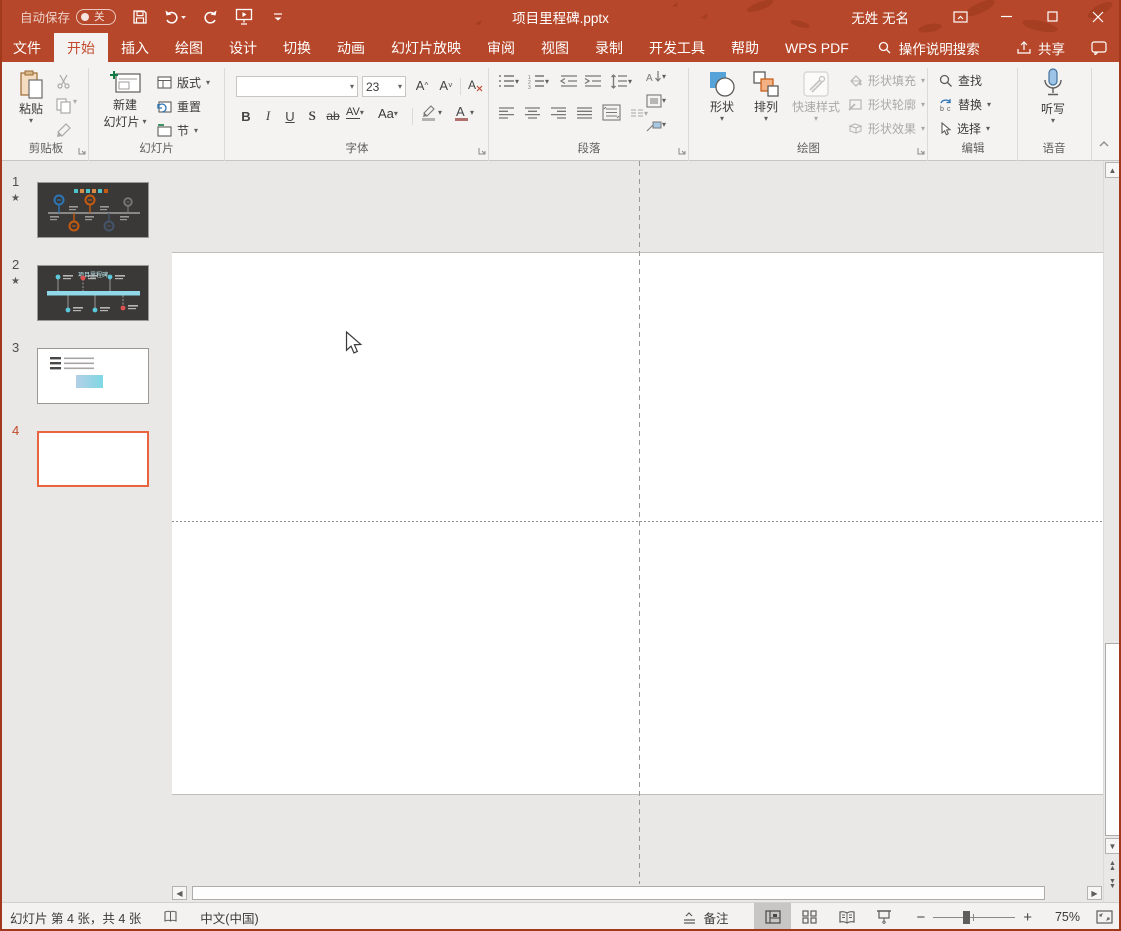 This screenshot has width=1121, height=931. What do you see at coordinates (1112, 170) in the screenshot?
I see `scroll-up-button: ▲` at bounding box center [1112, 170].